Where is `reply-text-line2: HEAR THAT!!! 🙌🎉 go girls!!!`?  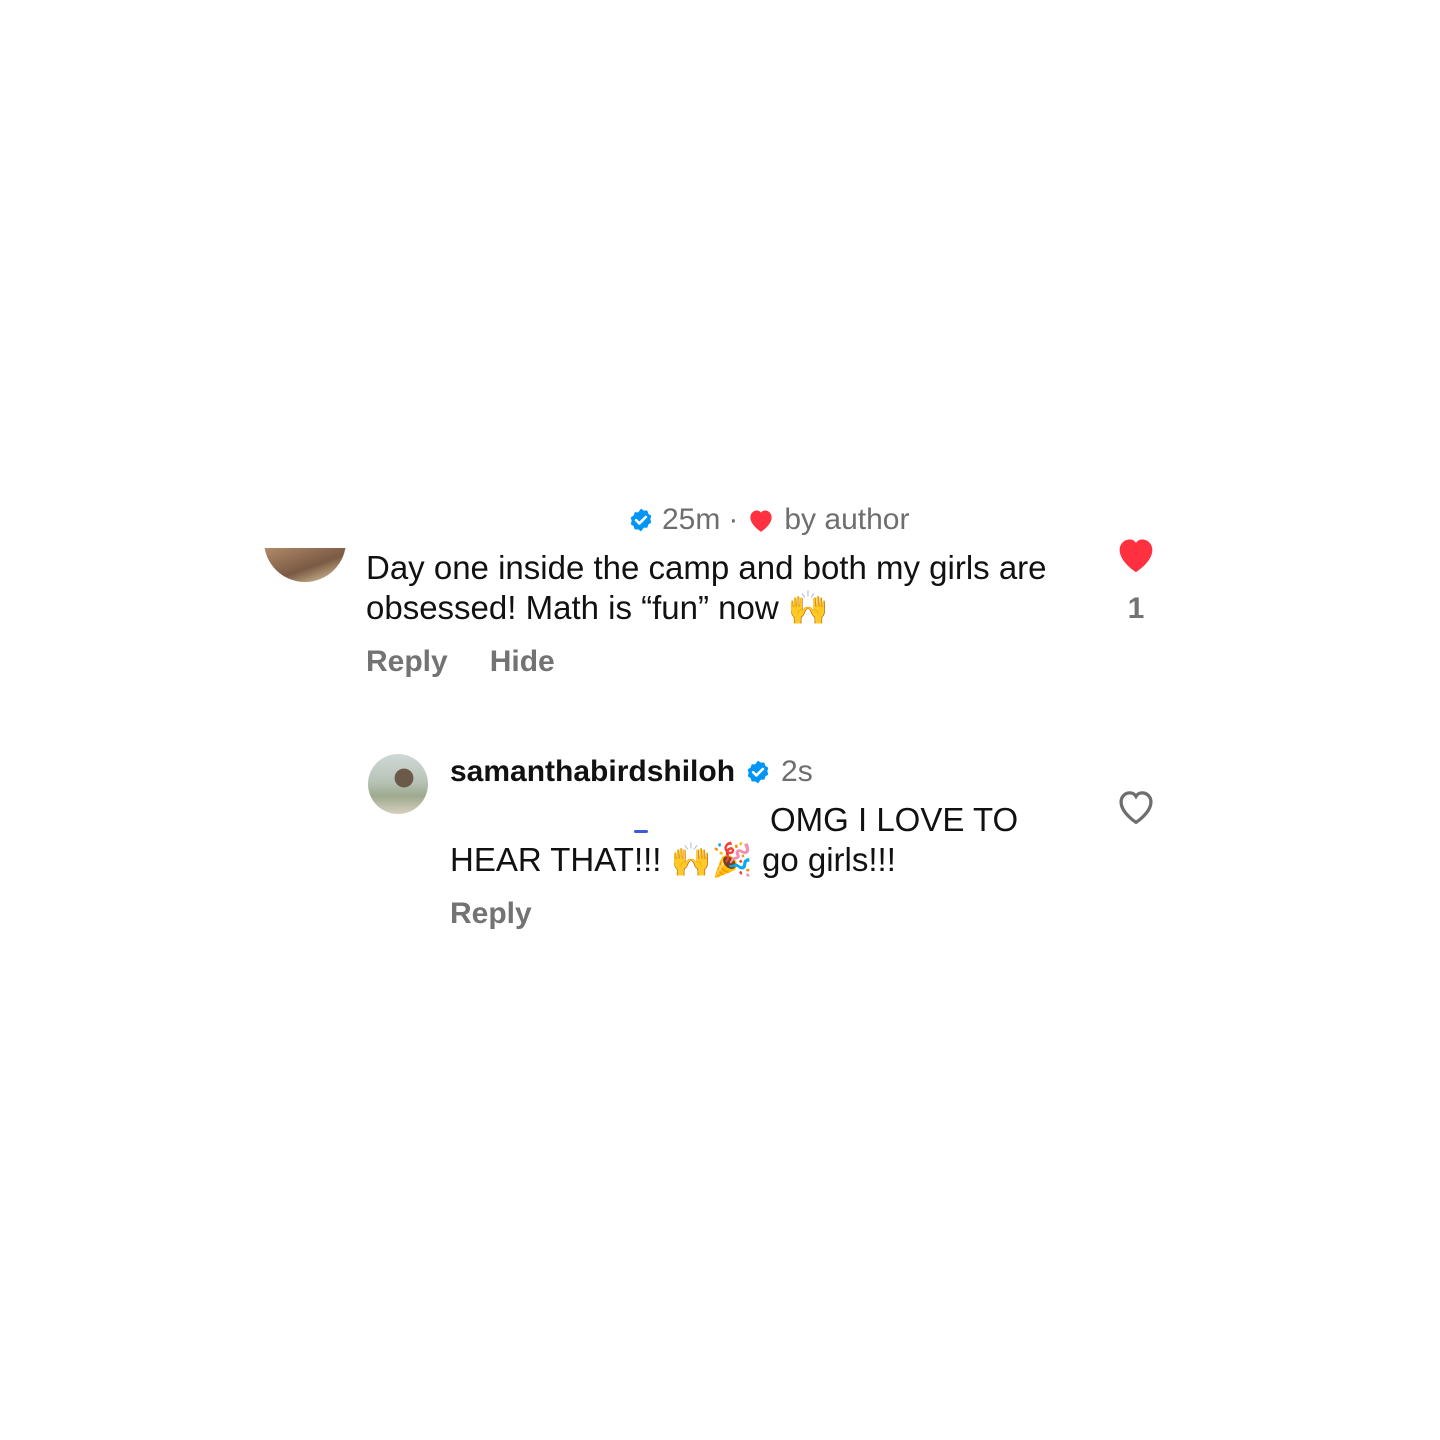
reply-text-line2: HEAR THAT!!! 🙌🎉 go girls!!! is located at coordinates (673, 859).